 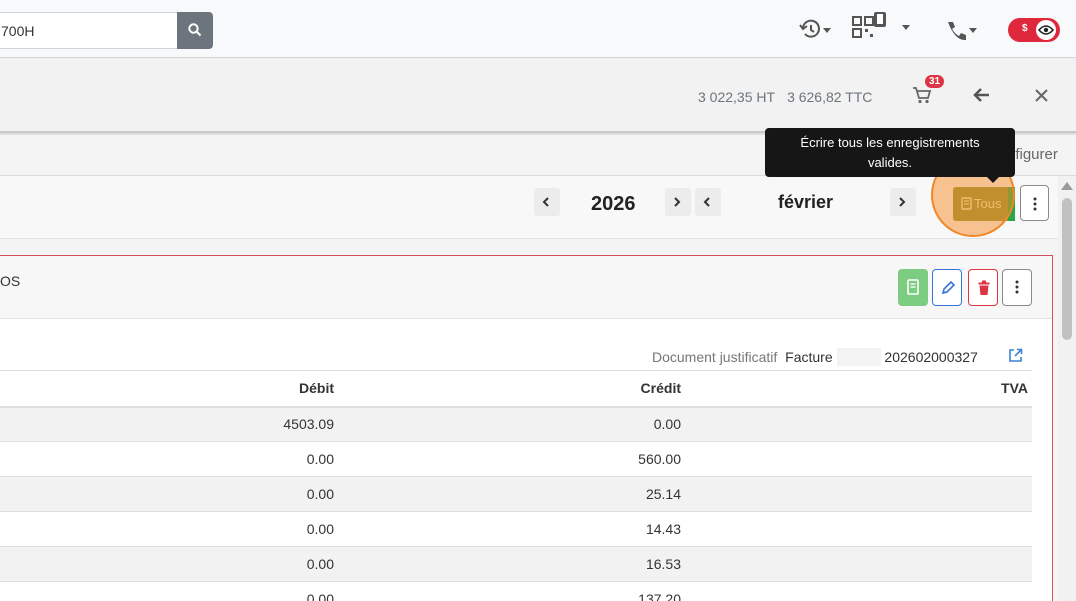 I want to click on cell-credit: 137.20, so click(x=511, y=591).